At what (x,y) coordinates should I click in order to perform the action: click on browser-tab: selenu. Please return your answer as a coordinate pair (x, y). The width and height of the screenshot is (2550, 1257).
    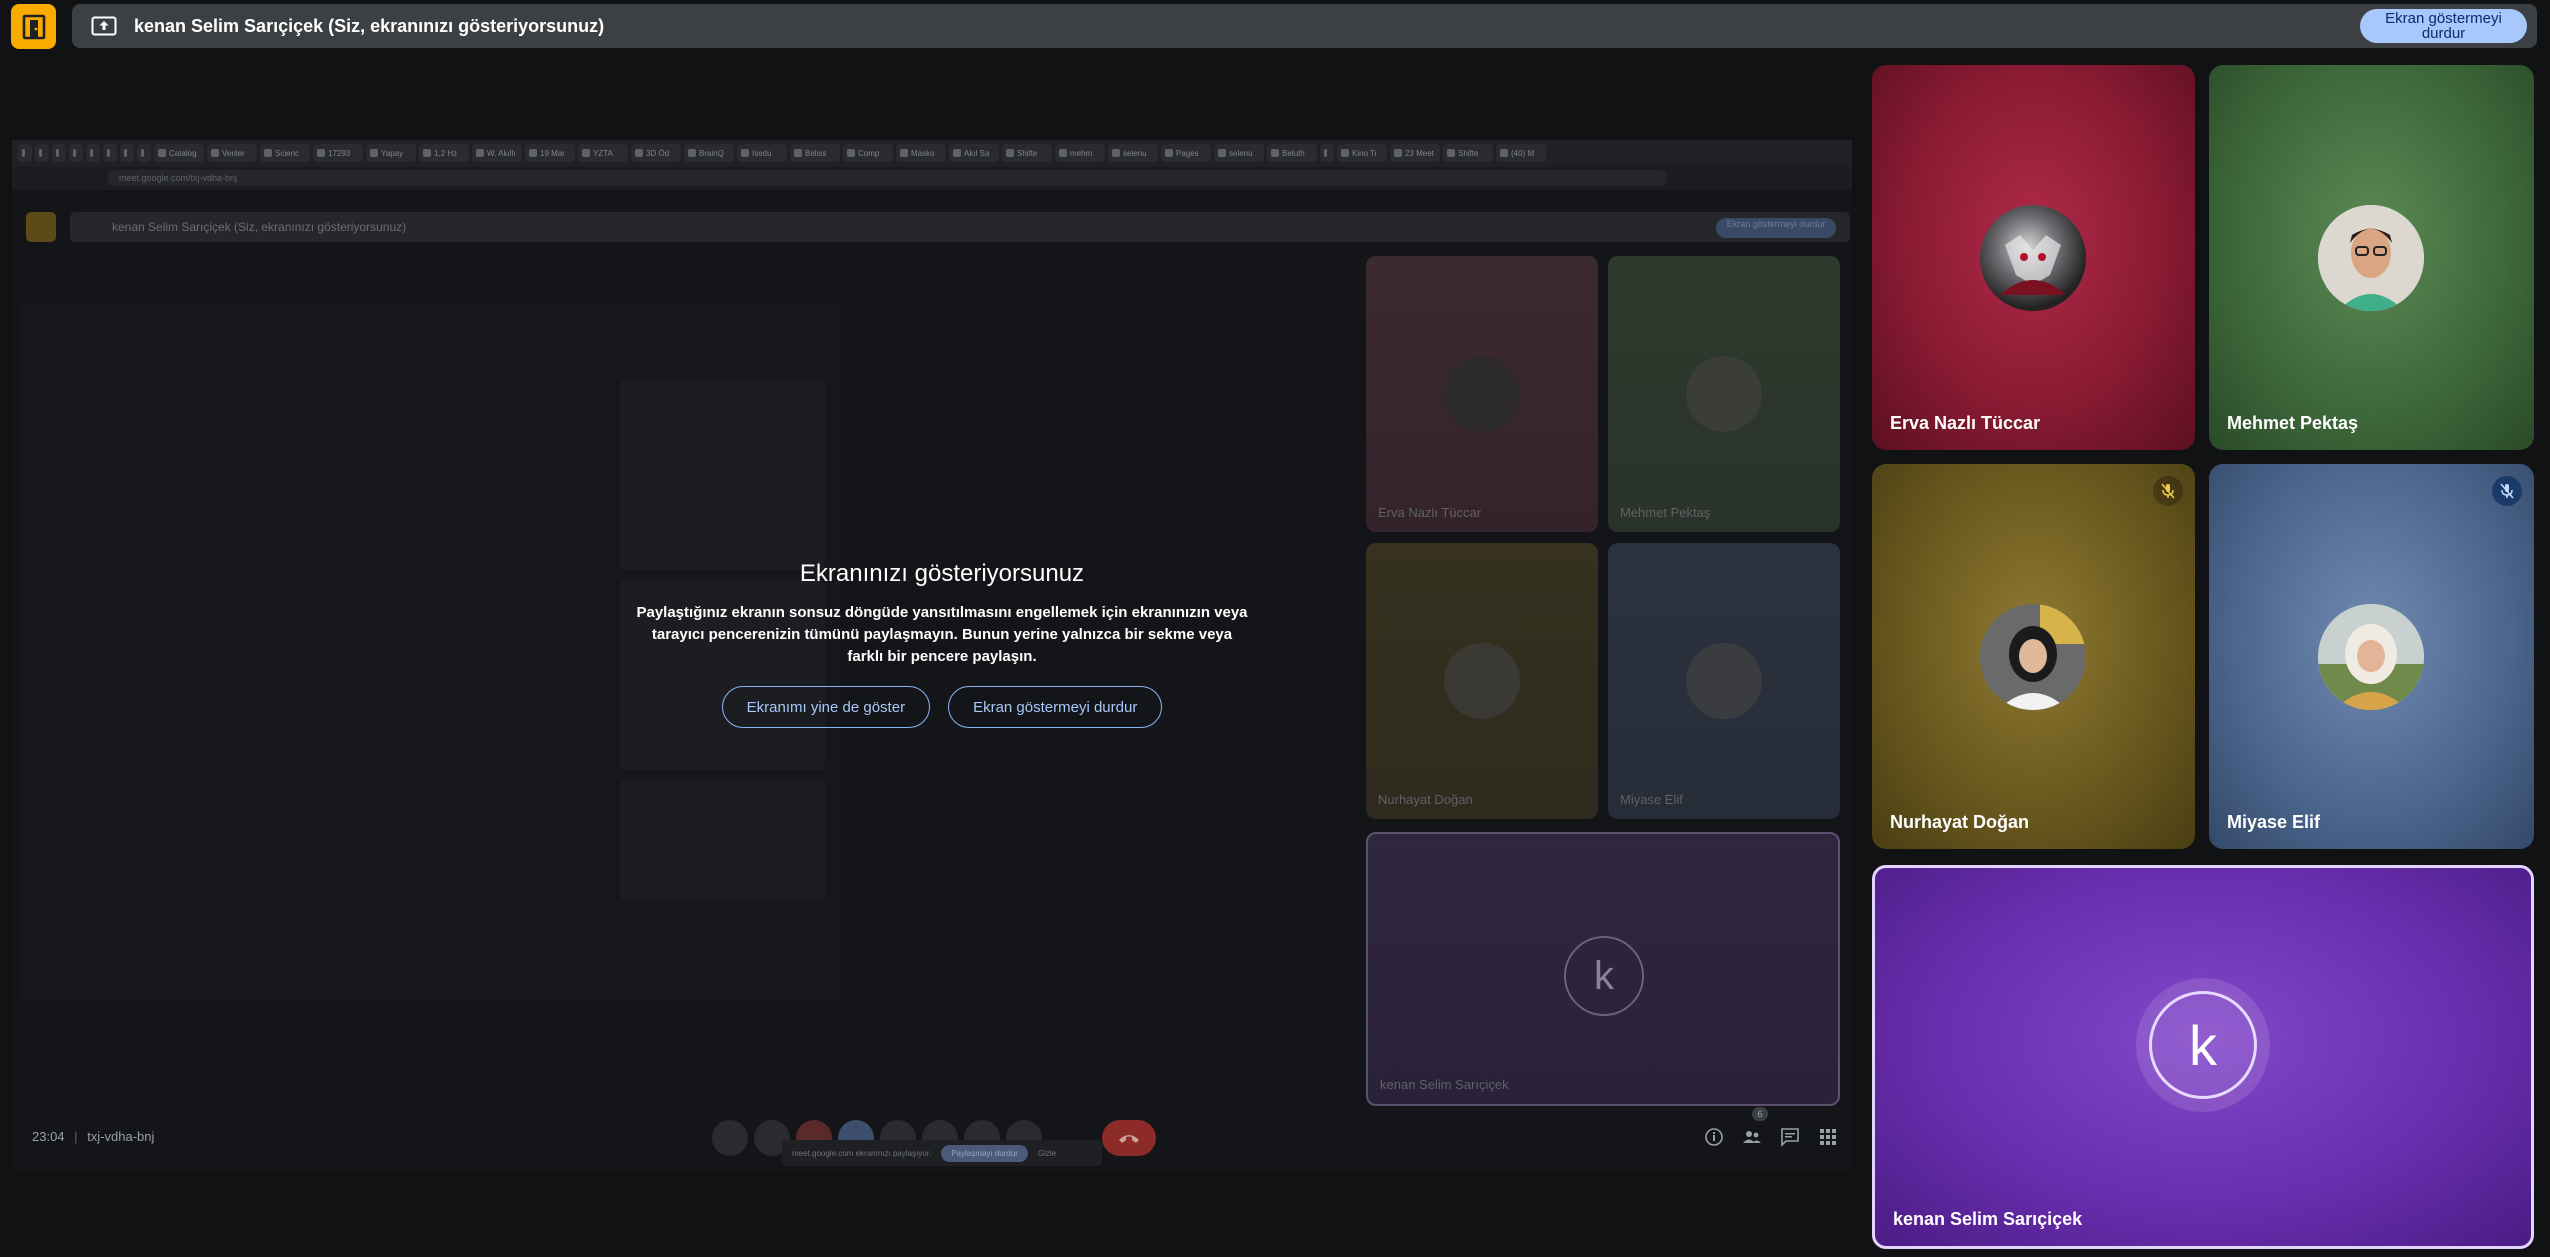
    Looking at the image, I should click on (1239, 153).